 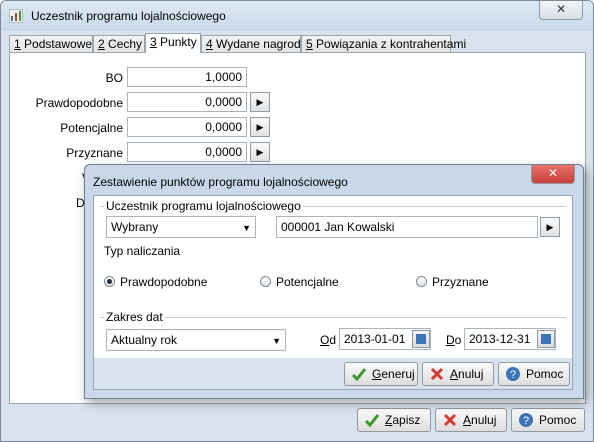 I want to click on title-bar: Uczestnik programu lojalnościowego ✕, so click(x=297, y=16).